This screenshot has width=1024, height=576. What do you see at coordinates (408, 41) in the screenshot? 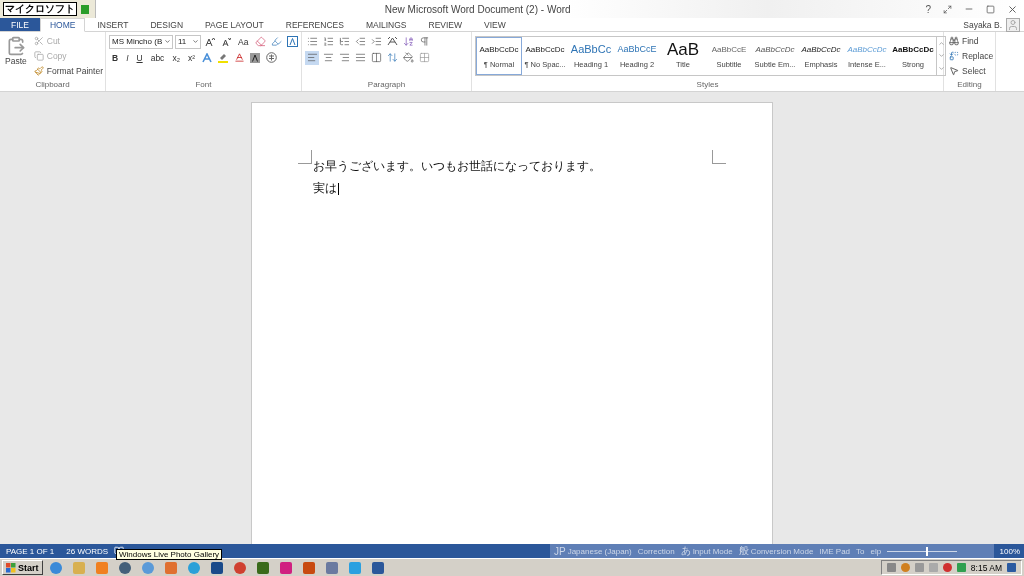
I see `sort-icon` at bounding box center [408, 41].